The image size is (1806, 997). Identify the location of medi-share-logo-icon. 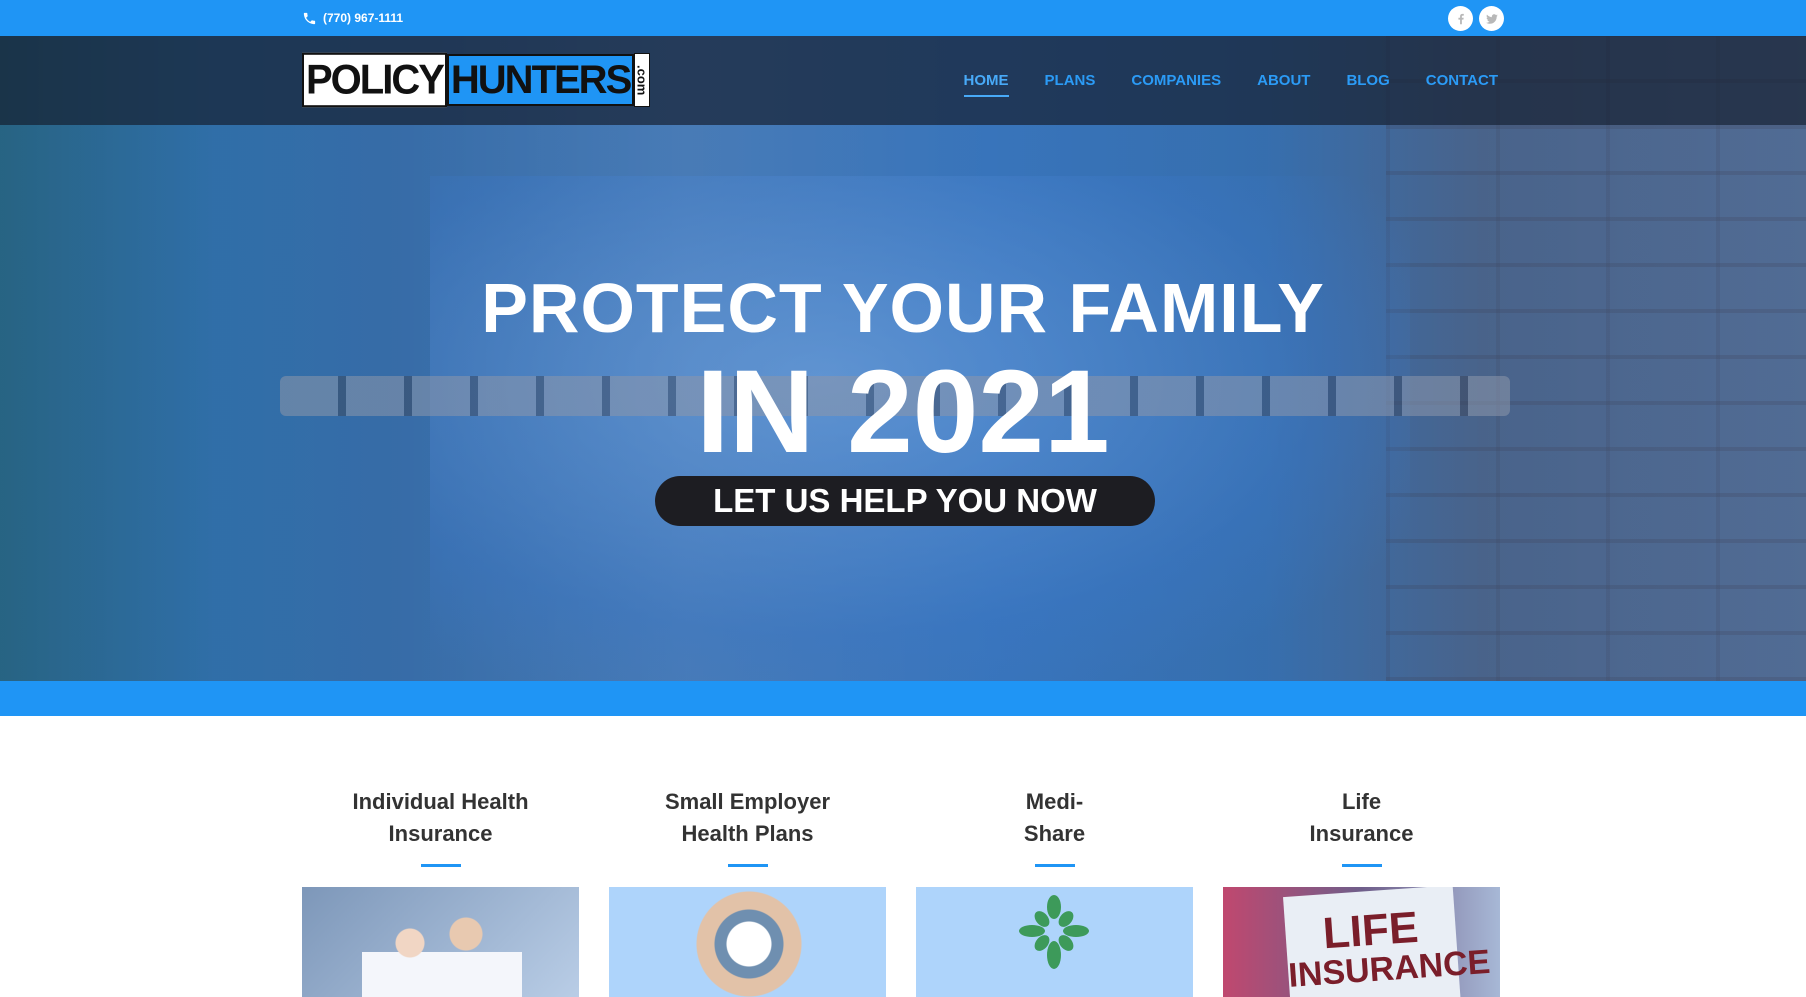
(1054, 932).